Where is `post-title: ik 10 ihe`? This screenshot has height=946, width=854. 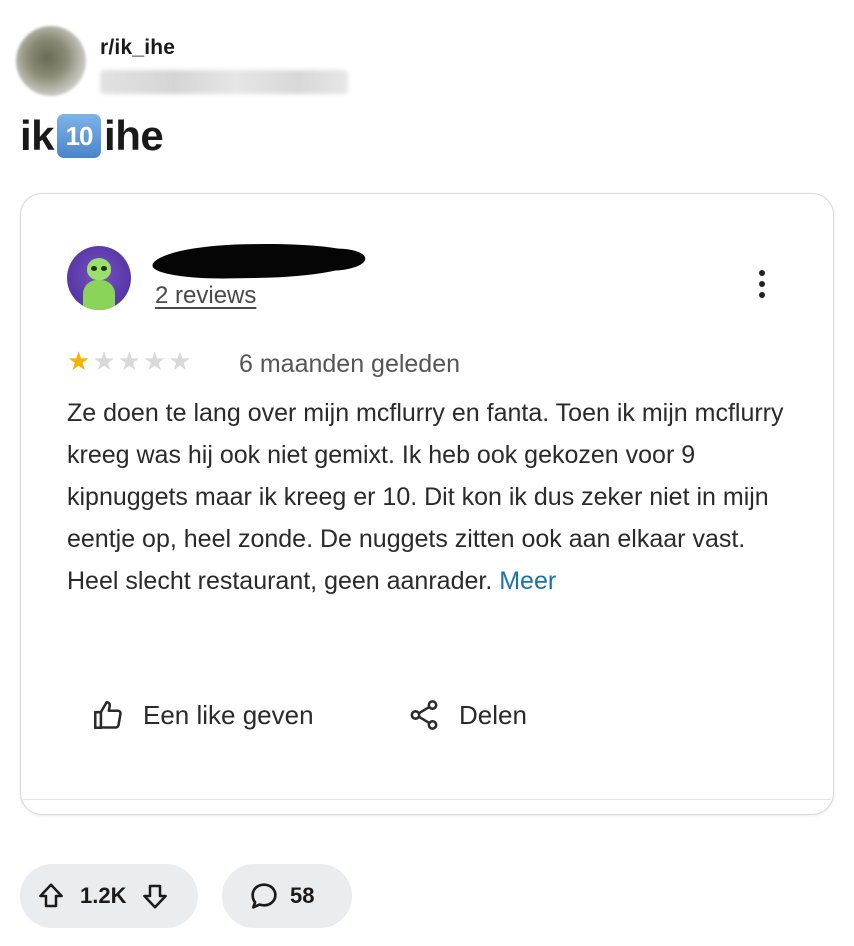 post-title: ik 10 ihe is located at coordinates (92, 136).